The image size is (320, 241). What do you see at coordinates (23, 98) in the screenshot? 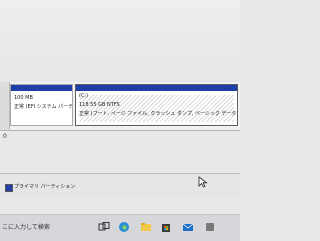
I see `partition-size: 100 MB` at bounding box center [23, 98].